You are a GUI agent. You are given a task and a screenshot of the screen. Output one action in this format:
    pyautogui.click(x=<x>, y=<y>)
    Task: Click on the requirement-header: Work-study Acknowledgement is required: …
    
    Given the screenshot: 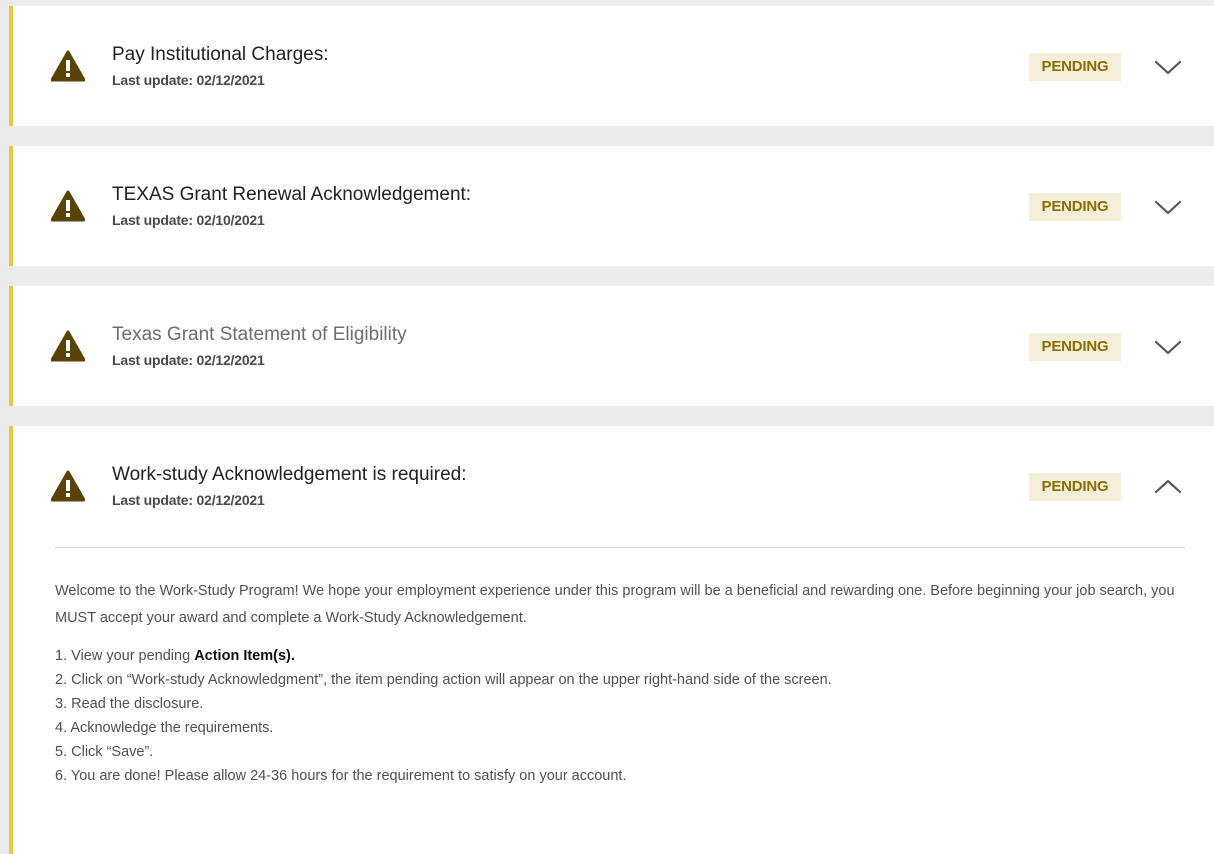 What is the action you would take?
    pyautogui.click(x=613, y=486)
    